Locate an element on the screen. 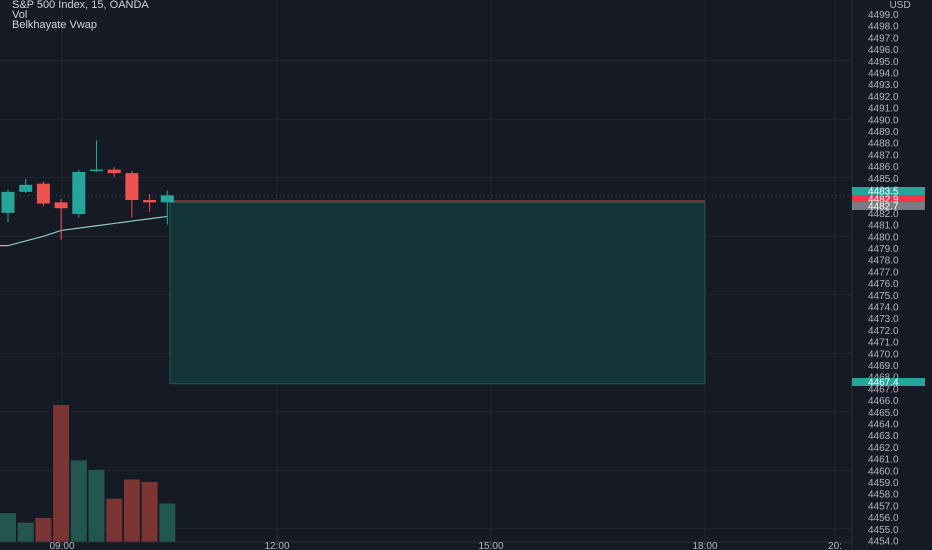  y-tick-label: 4485.0 is located at coordinates (883, 179).